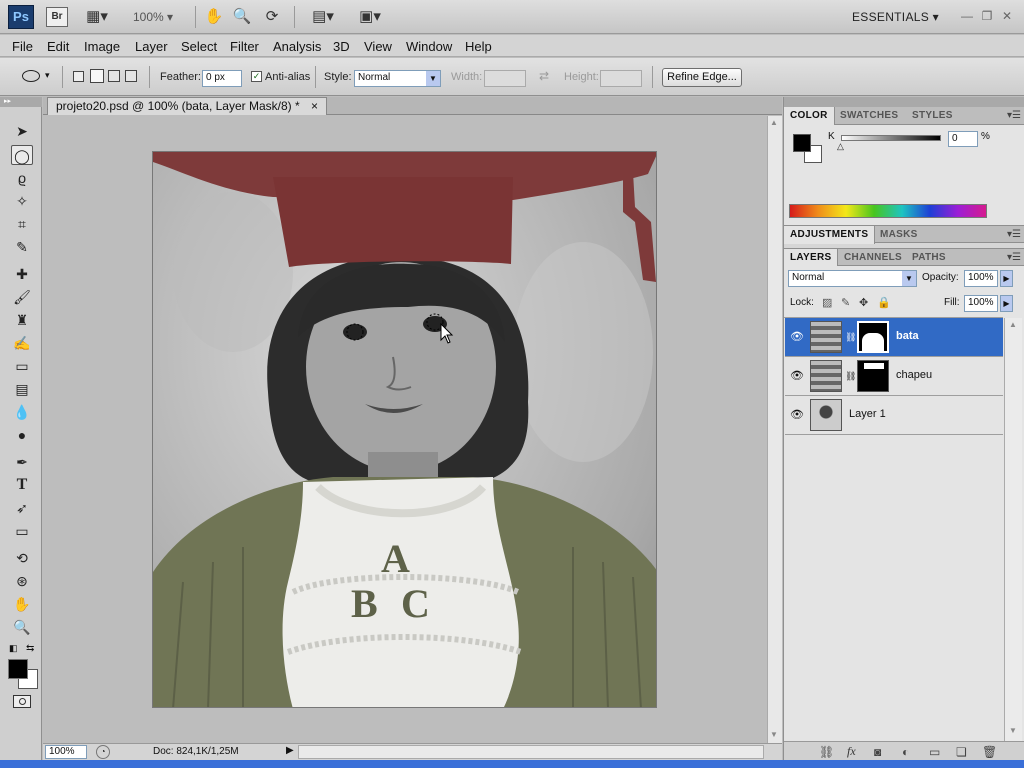 This screenshot has height=768, width=1024. I want to click on dodge-tool-icon: ●, so click(22, 435).